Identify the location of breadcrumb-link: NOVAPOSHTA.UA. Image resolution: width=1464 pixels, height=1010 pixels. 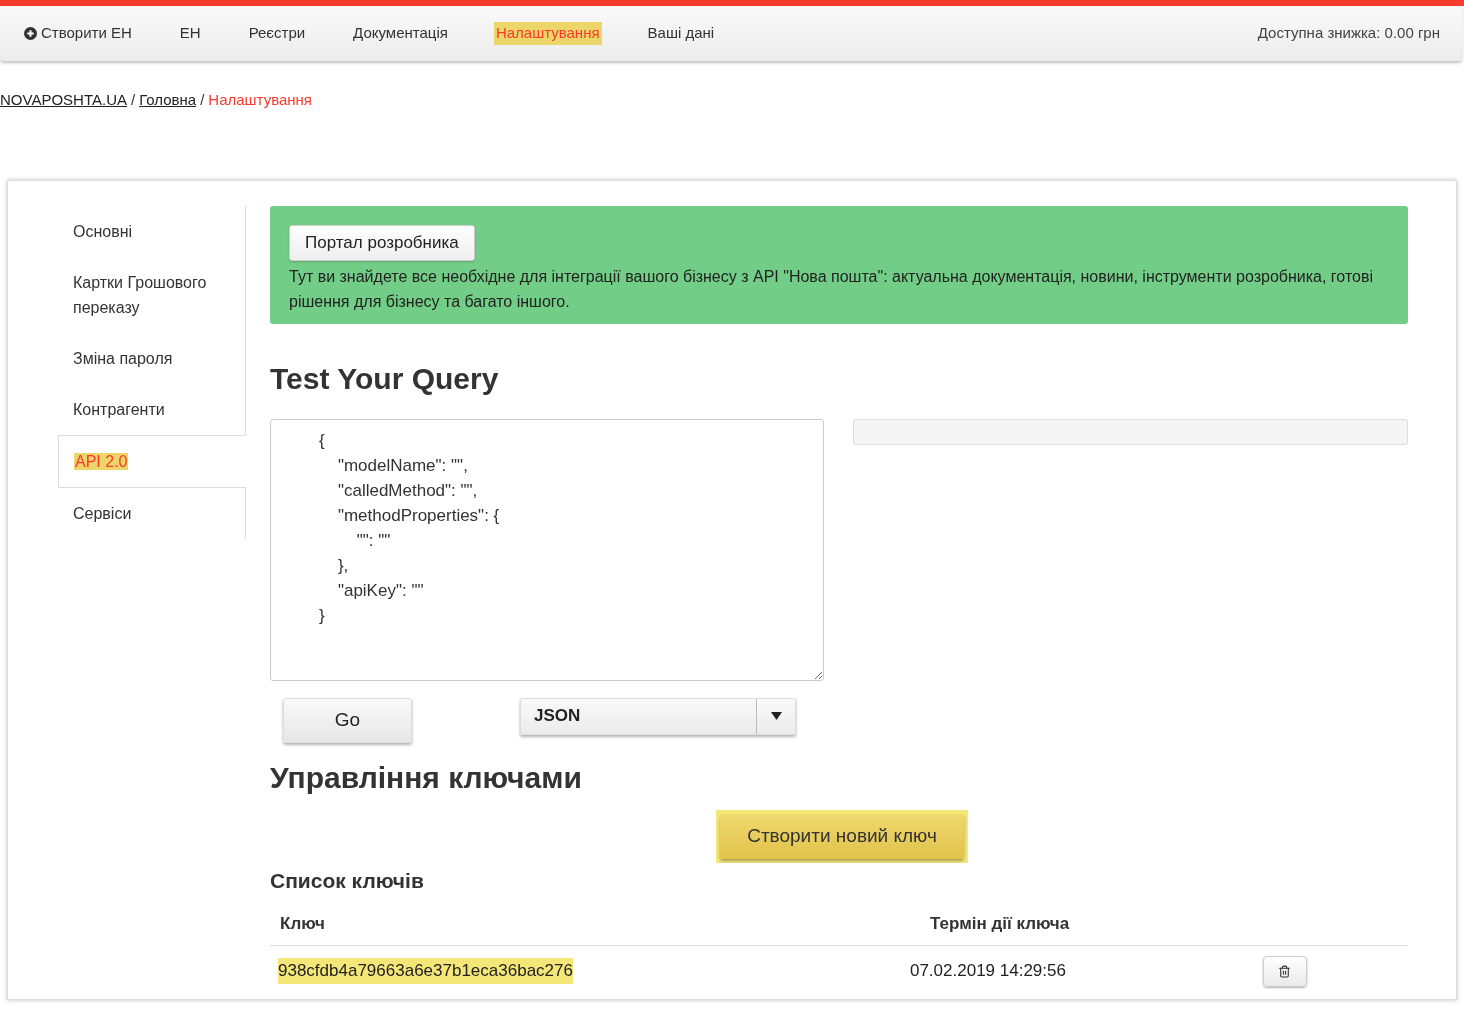
(63, 100).